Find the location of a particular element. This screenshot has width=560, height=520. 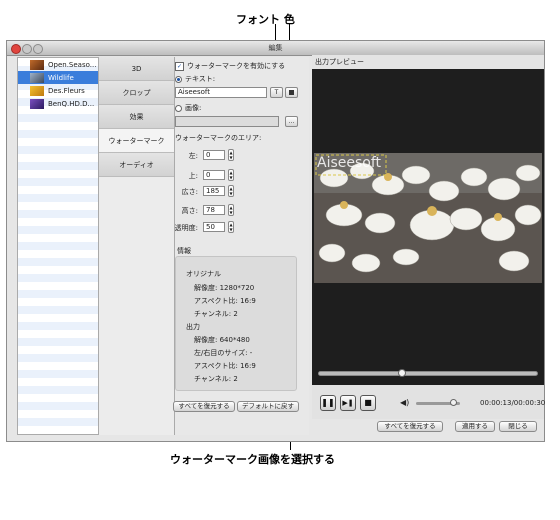

height-label: 高さ: is located at coordinates (189, 211).